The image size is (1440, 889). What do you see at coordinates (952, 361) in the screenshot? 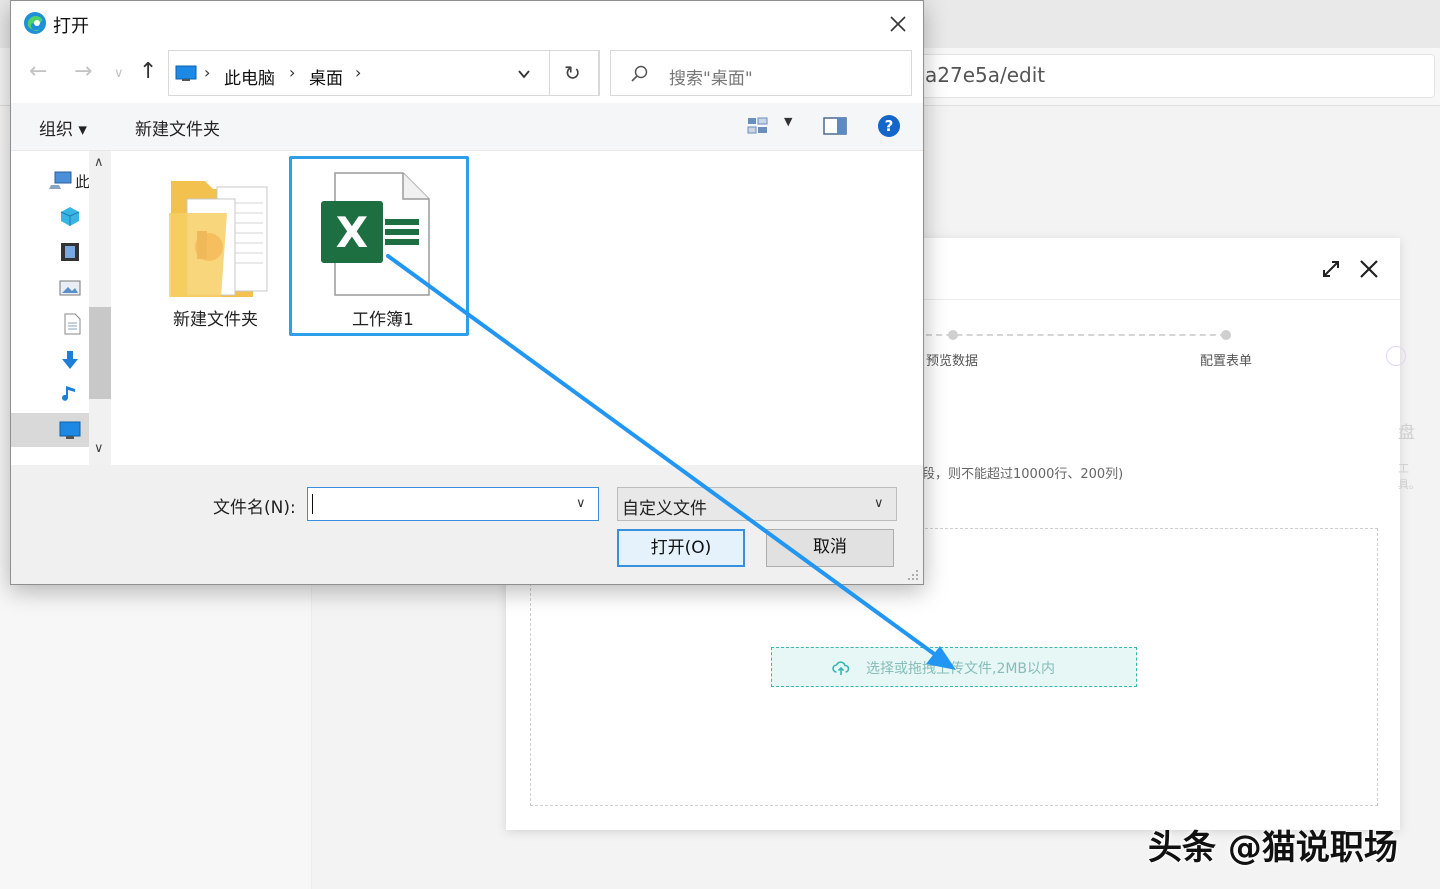
I see `step-label-preview: 预览数据` at bounding box center [952, 361].